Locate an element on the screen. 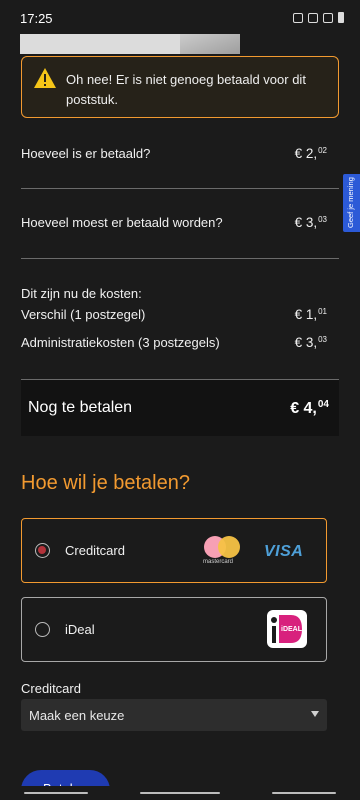  total-label: Nog te betalen is located at coordinates (80, 407).